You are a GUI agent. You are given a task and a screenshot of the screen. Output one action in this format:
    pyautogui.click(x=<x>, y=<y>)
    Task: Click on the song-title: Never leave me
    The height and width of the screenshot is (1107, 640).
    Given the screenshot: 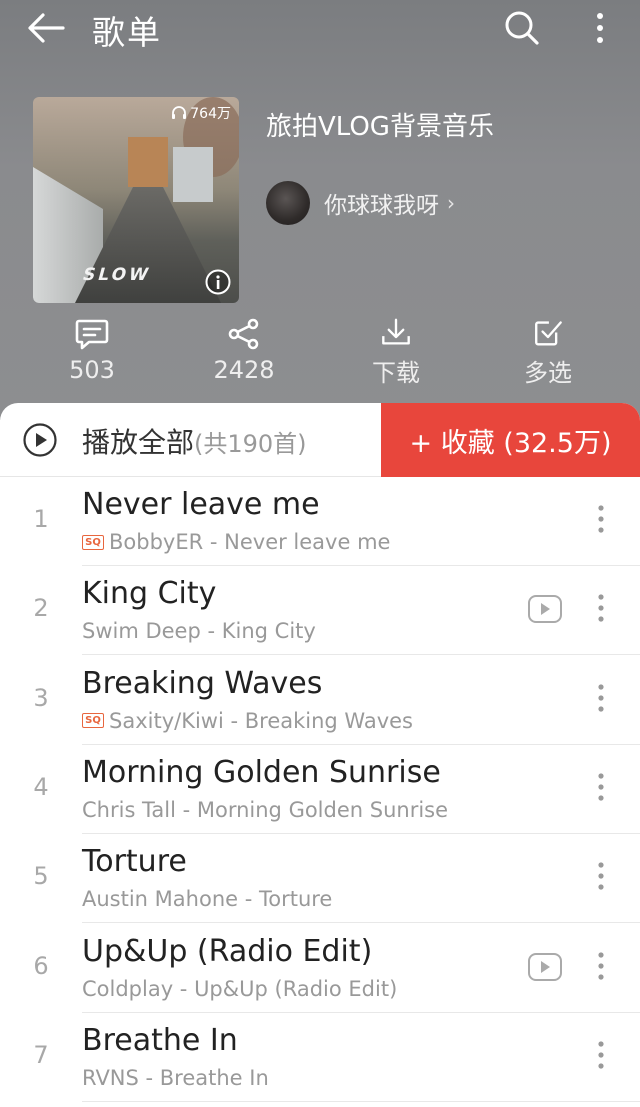 What is the action you would take?
    pyautogui.click(x=201, y=504)
    